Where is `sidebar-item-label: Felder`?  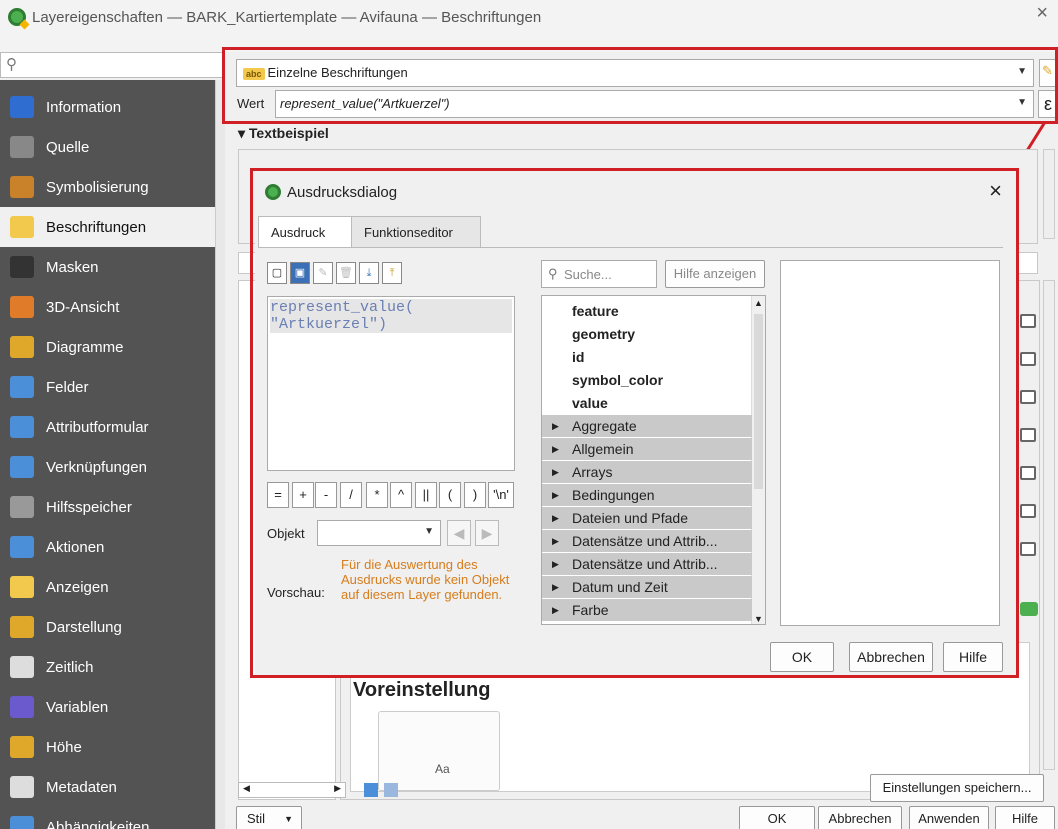
sidebar-item-label: Felder is located at coordinates (67, 387).